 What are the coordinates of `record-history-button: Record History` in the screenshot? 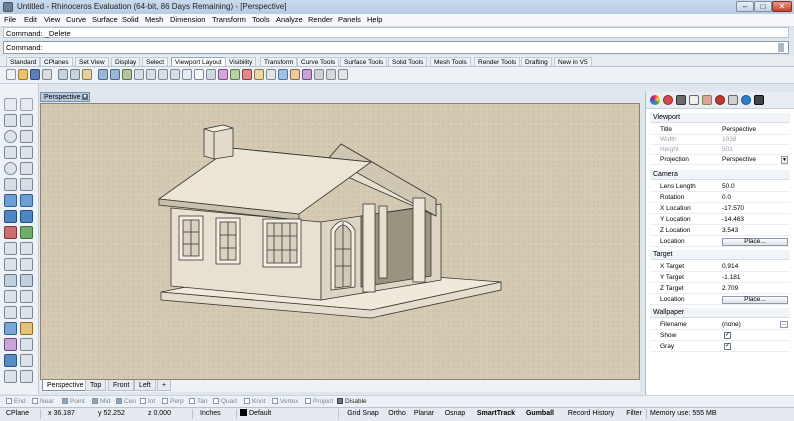 It's located at (591, 414).